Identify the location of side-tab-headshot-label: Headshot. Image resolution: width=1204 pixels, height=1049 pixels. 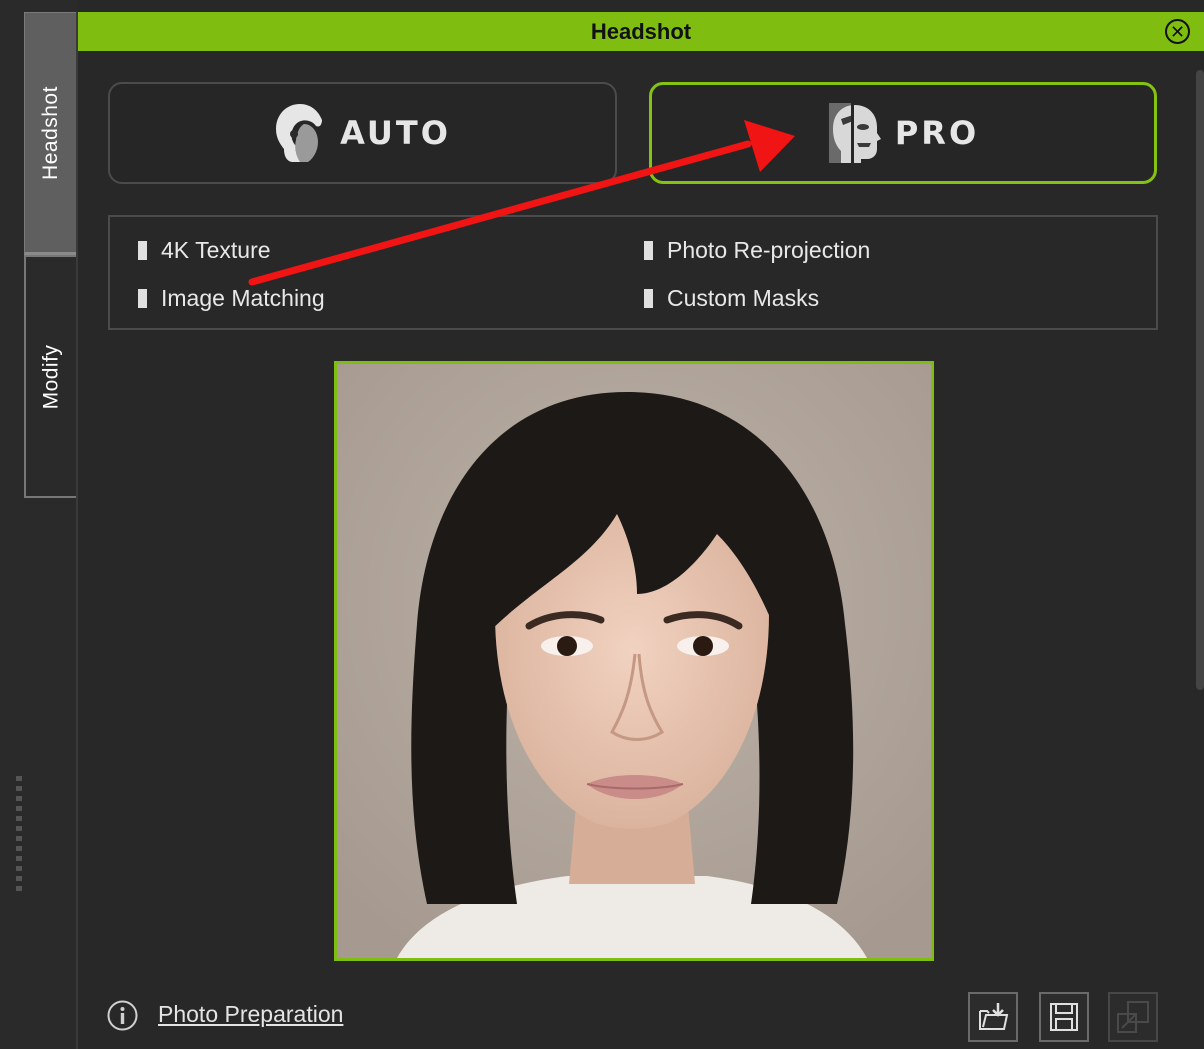
(50, 132).